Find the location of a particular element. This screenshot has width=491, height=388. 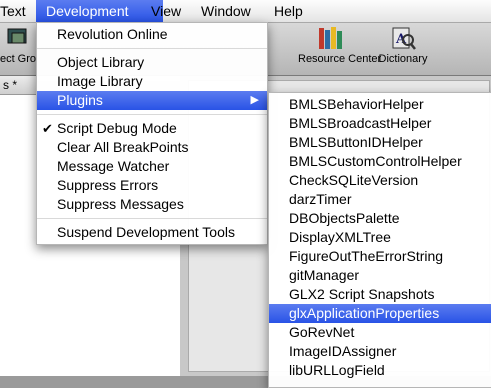

menu-item-suspend-development-tools: Suspend Development Tools is located at coordinates (152, 232).